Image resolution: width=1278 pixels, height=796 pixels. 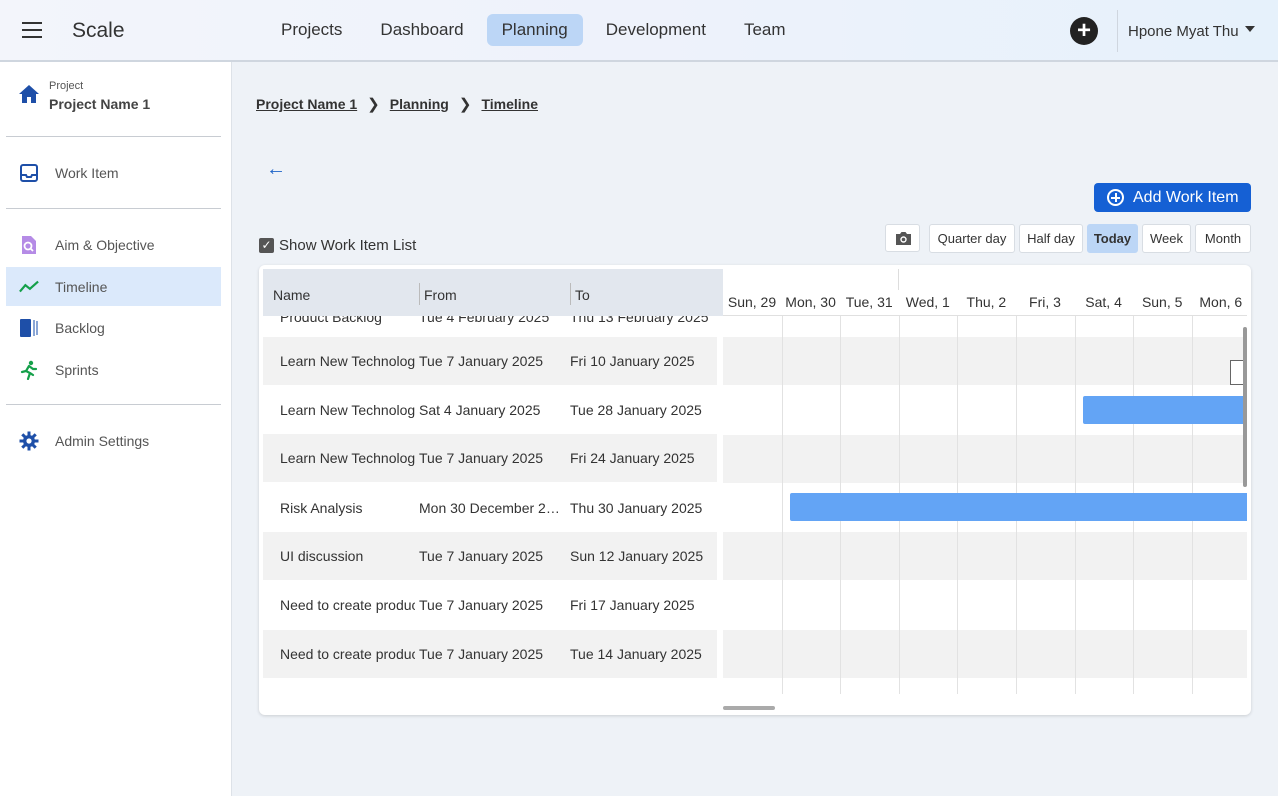 I want to click on checkbox-checked-icon: ✓, so click(x=266, y=245).